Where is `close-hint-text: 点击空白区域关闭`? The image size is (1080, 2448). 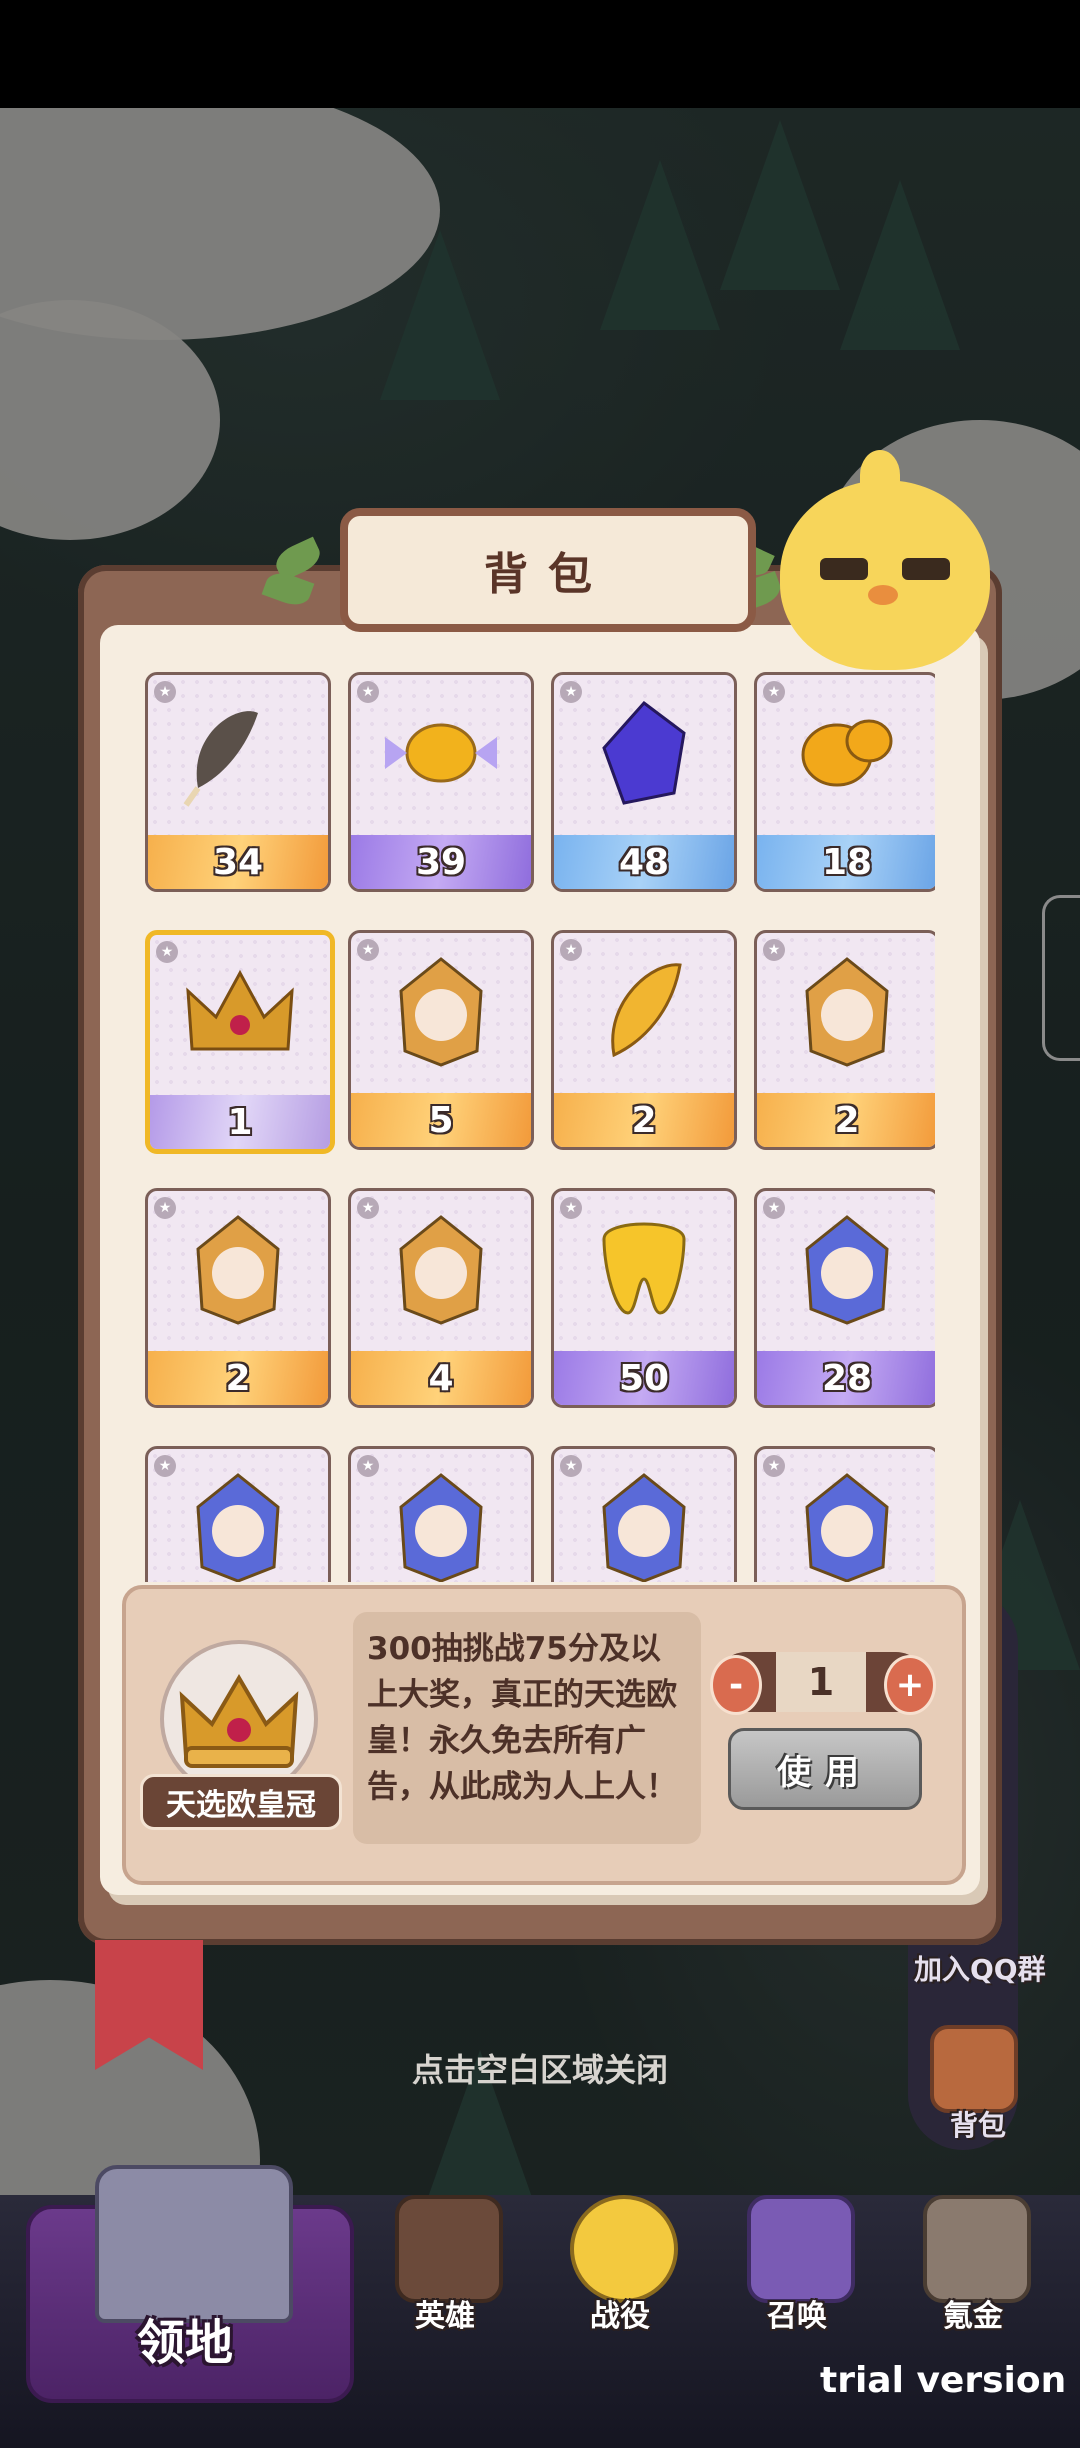 close-hint-text: 点击空白区域关闭 is located at coordinates (539, 2070).